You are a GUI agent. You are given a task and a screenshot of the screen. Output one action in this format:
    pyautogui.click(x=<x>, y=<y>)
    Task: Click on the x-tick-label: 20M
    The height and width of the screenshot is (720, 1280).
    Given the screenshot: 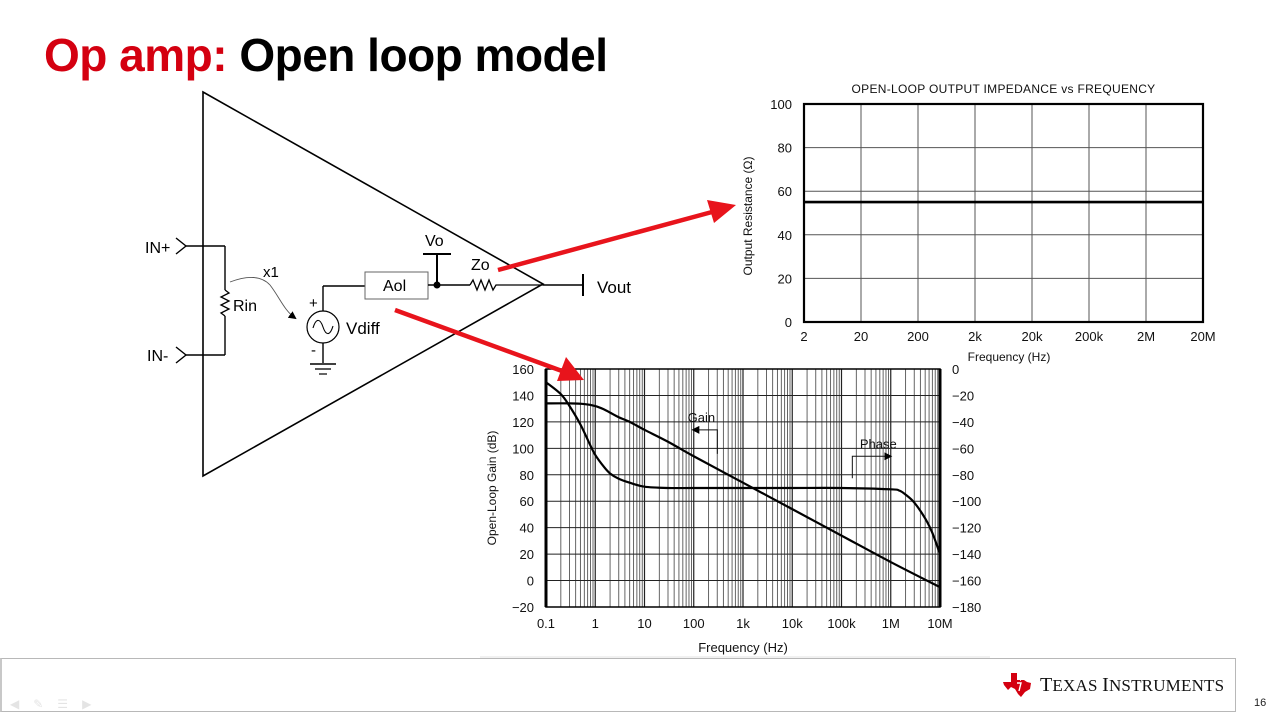 What is the action you would take?
    pyautogui.click(x=1202, y=336)
    